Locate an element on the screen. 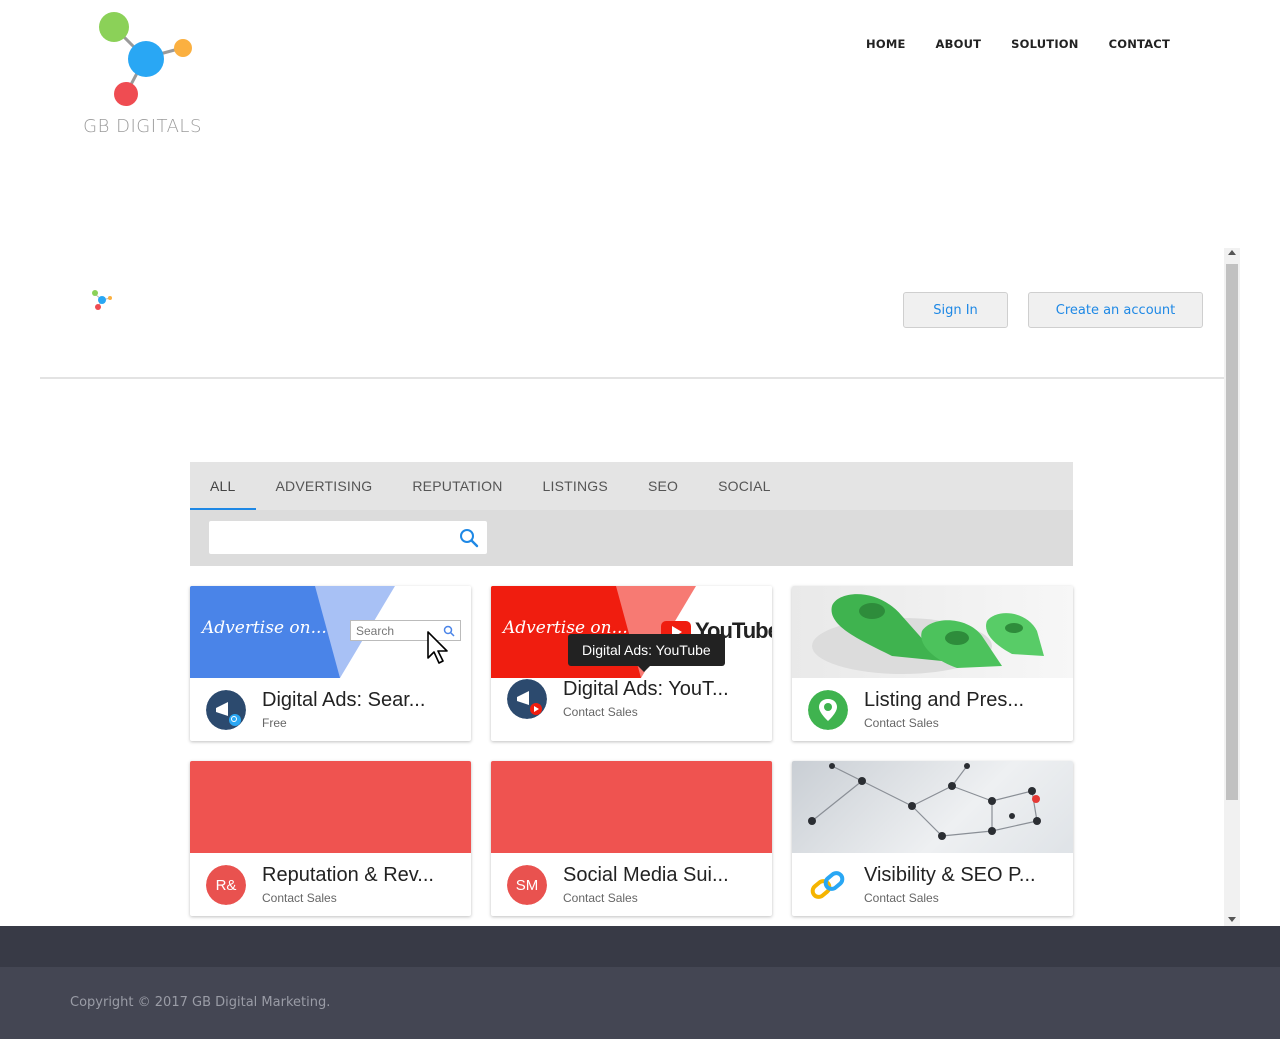 Image resolution: width=1280 pixels, height=1039 pixels. card-body: SM Social Media Sui... Contact Sales is located at coordinates (631, 884).